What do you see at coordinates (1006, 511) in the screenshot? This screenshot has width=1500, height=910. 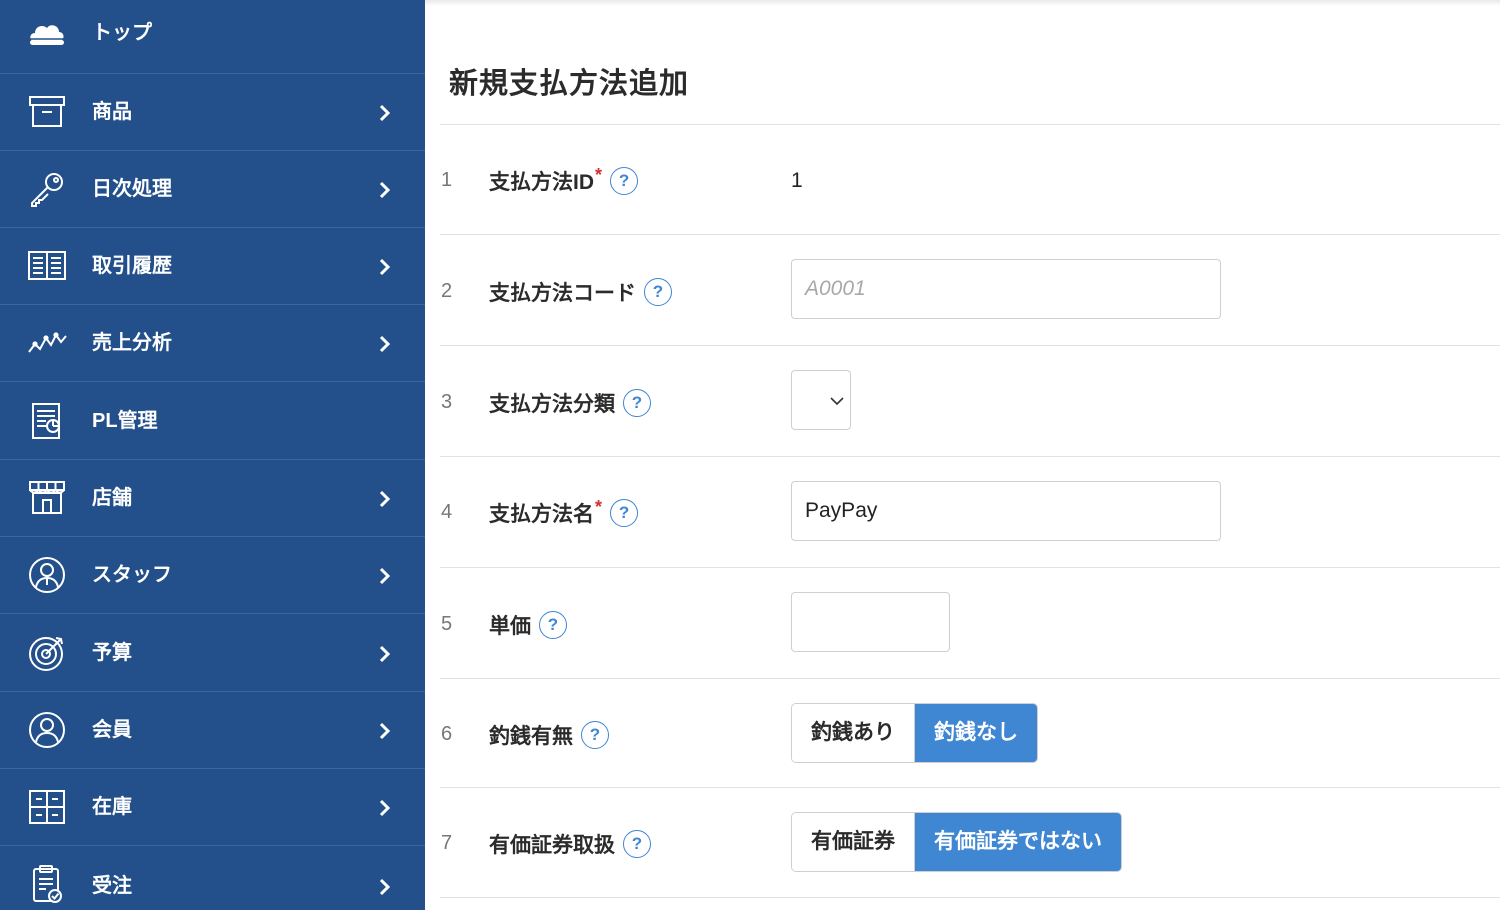 I see `payment-name-input: PayPay` at bounding box center [1006, 511].